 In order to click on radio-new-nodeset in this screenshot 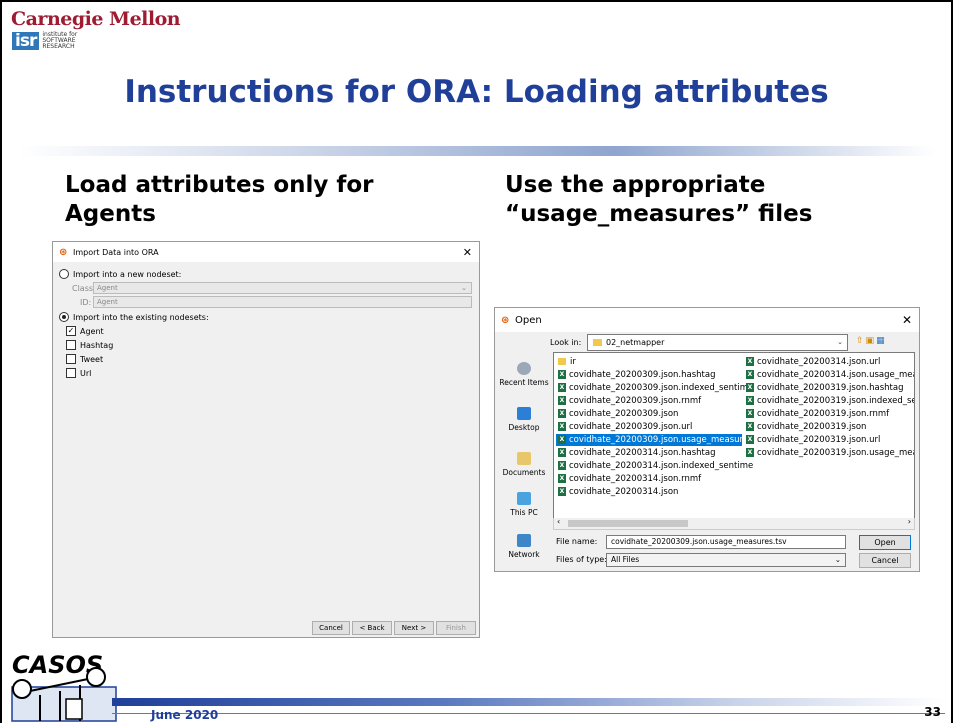, I will do `click(64, 274)`.